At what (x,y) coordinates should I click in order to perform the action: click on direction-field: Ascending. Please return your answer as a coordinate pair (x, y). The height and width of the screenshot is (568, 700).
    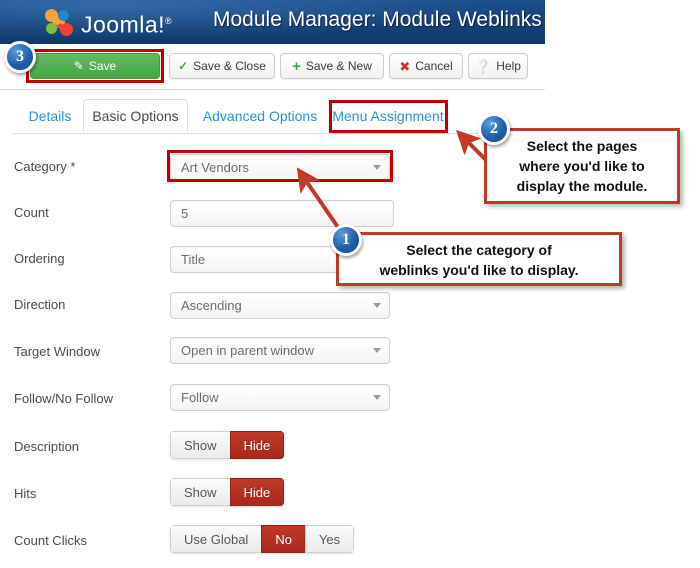
    Looking at the image, I should click on (280, 305).